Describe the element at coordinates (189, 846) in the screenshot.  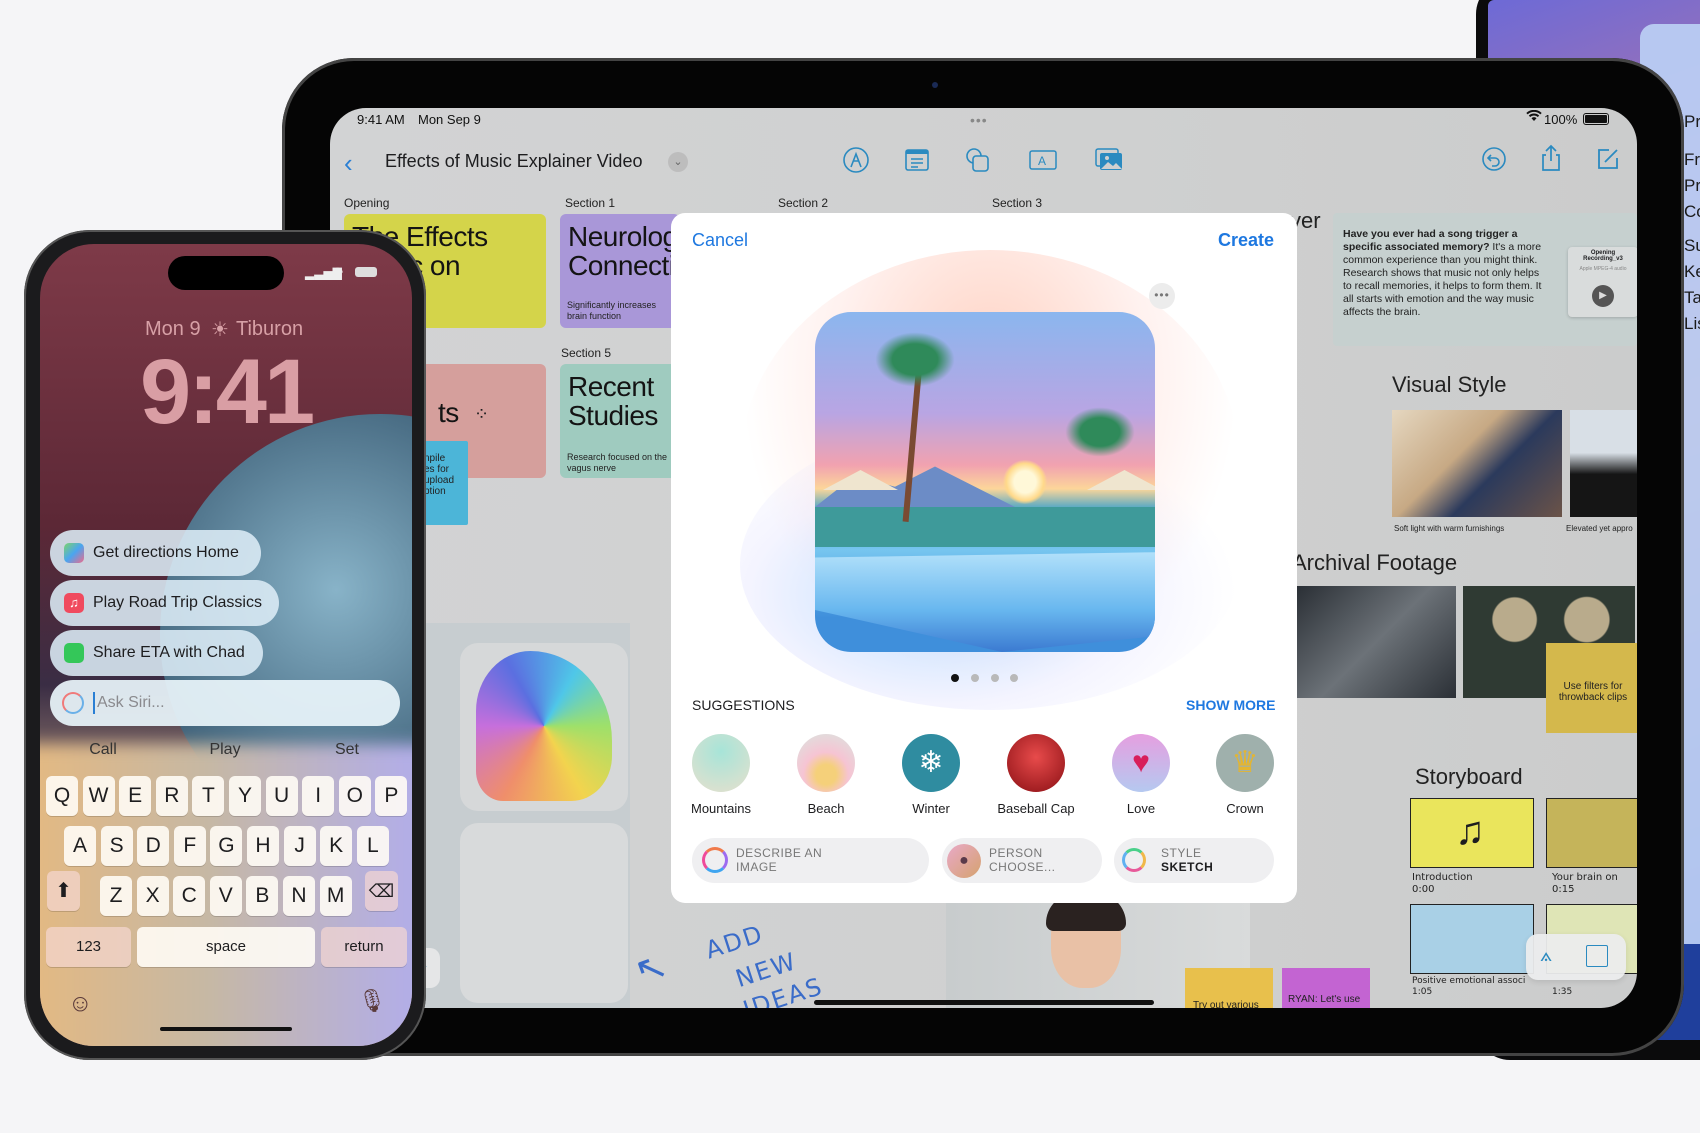
I see `key-f: F` at that location.